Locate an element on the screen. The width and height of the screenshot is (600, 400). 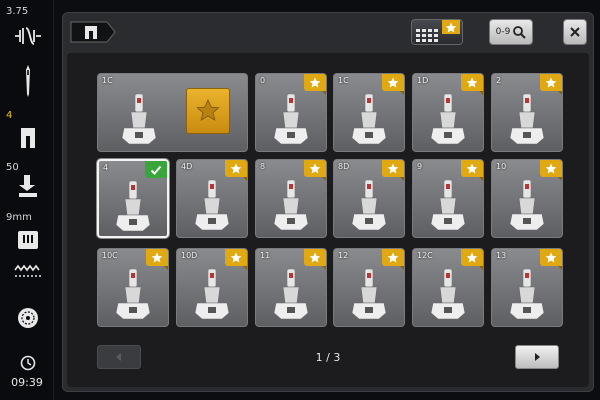
foot-pressure-icon is located at coordinates (28, 186).